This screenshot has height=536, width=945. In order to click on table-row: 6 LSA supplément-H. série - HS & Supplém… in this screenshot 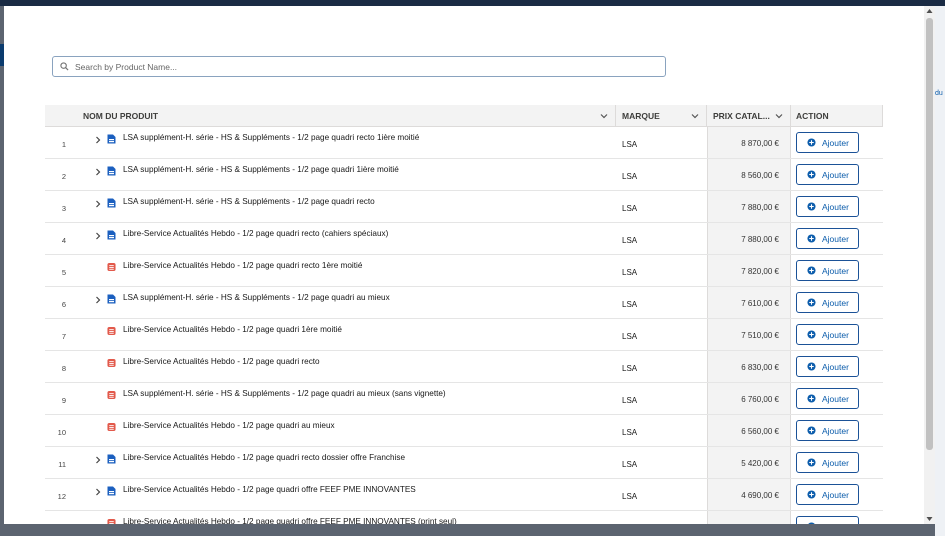, I will do `click(464, 303)`.